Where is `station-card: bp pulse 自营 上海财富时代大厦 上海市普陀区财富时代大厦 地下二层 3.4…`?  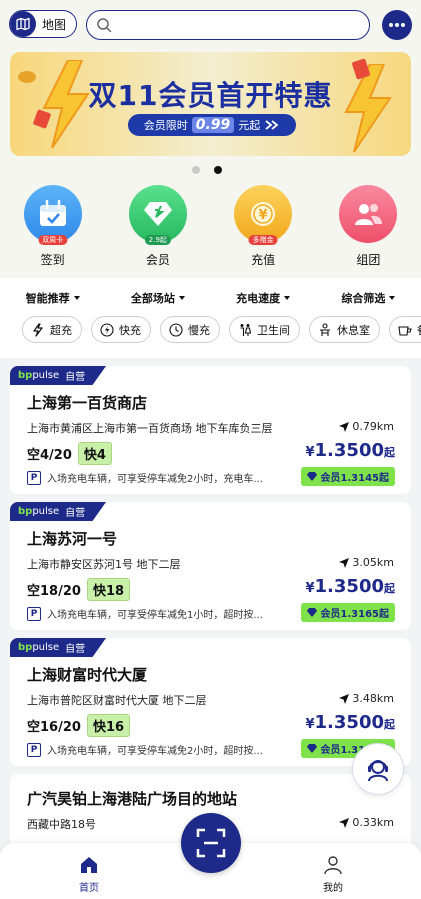 station-card: bp pulse 自营 上海财富时代大厦 上海市普陀区财富时代大厦 地下二层 3.4… is located at coordinates (210, 702).